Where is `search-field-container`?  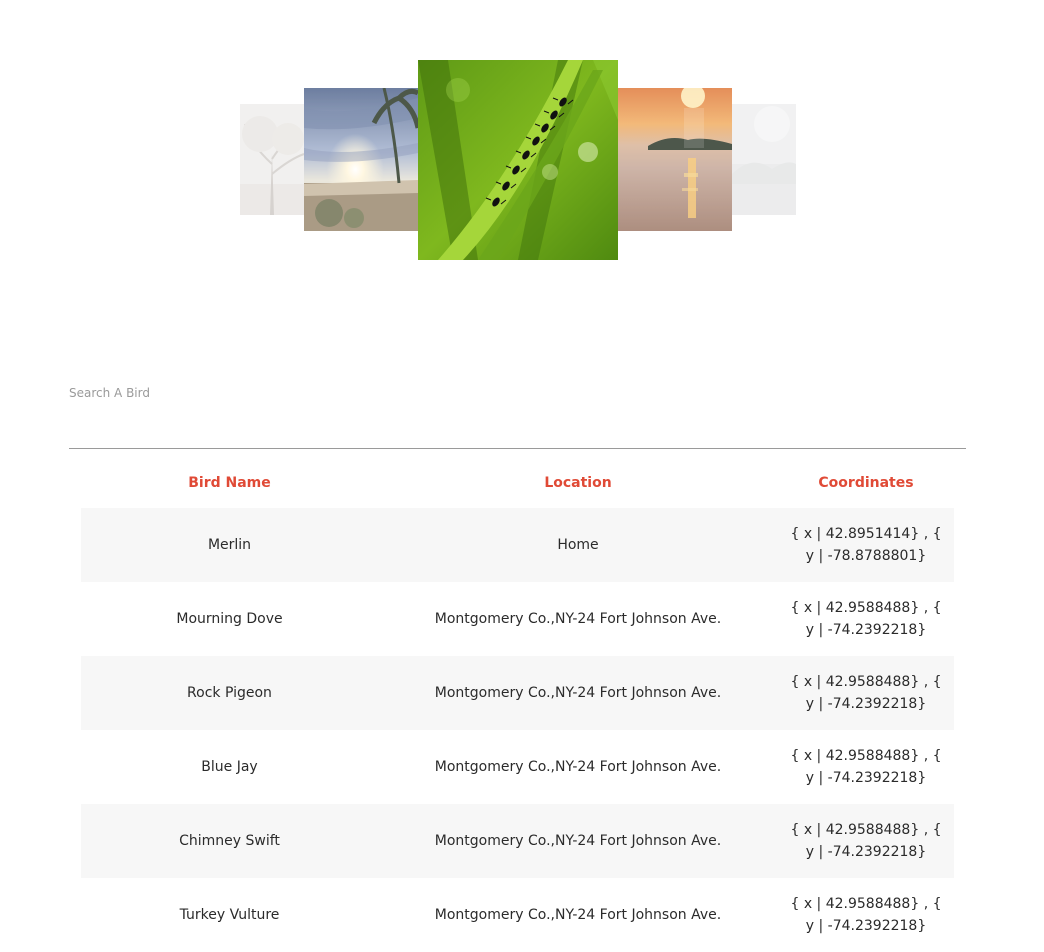
search-field-container is located at coordinates (517, 414).